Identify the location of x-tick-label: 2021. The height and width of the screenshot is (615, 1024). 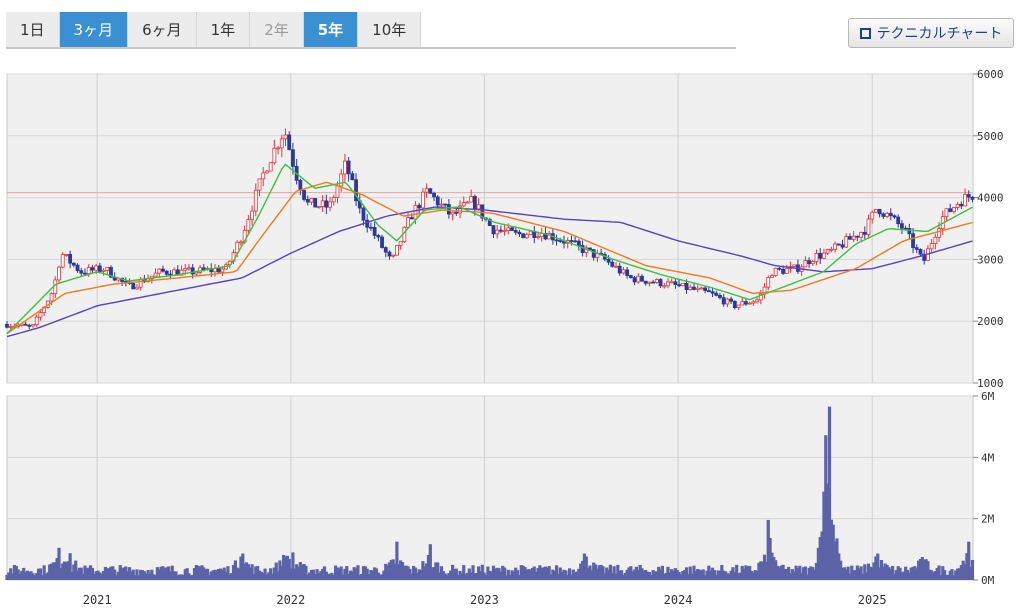
(97, 600).